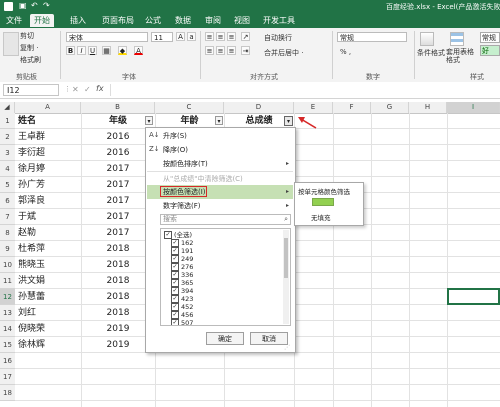 Image resolution: width=500 pixels, height=407 pixels. What do you see at coordinates (49, 121) in the screenshot?
I see `header-cell-name: 姓名` at bounding box center [49, 121].